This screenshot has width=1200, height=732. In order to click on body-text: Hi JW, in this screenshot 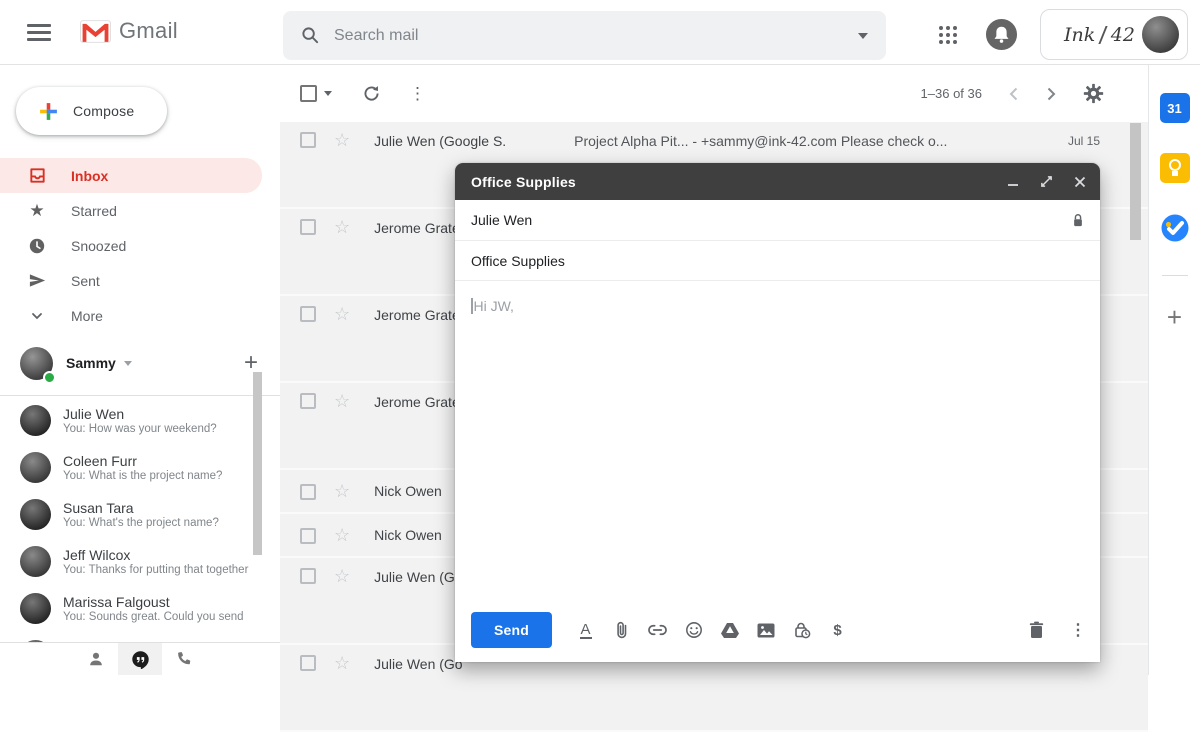, I will do `click(493, 306)`.